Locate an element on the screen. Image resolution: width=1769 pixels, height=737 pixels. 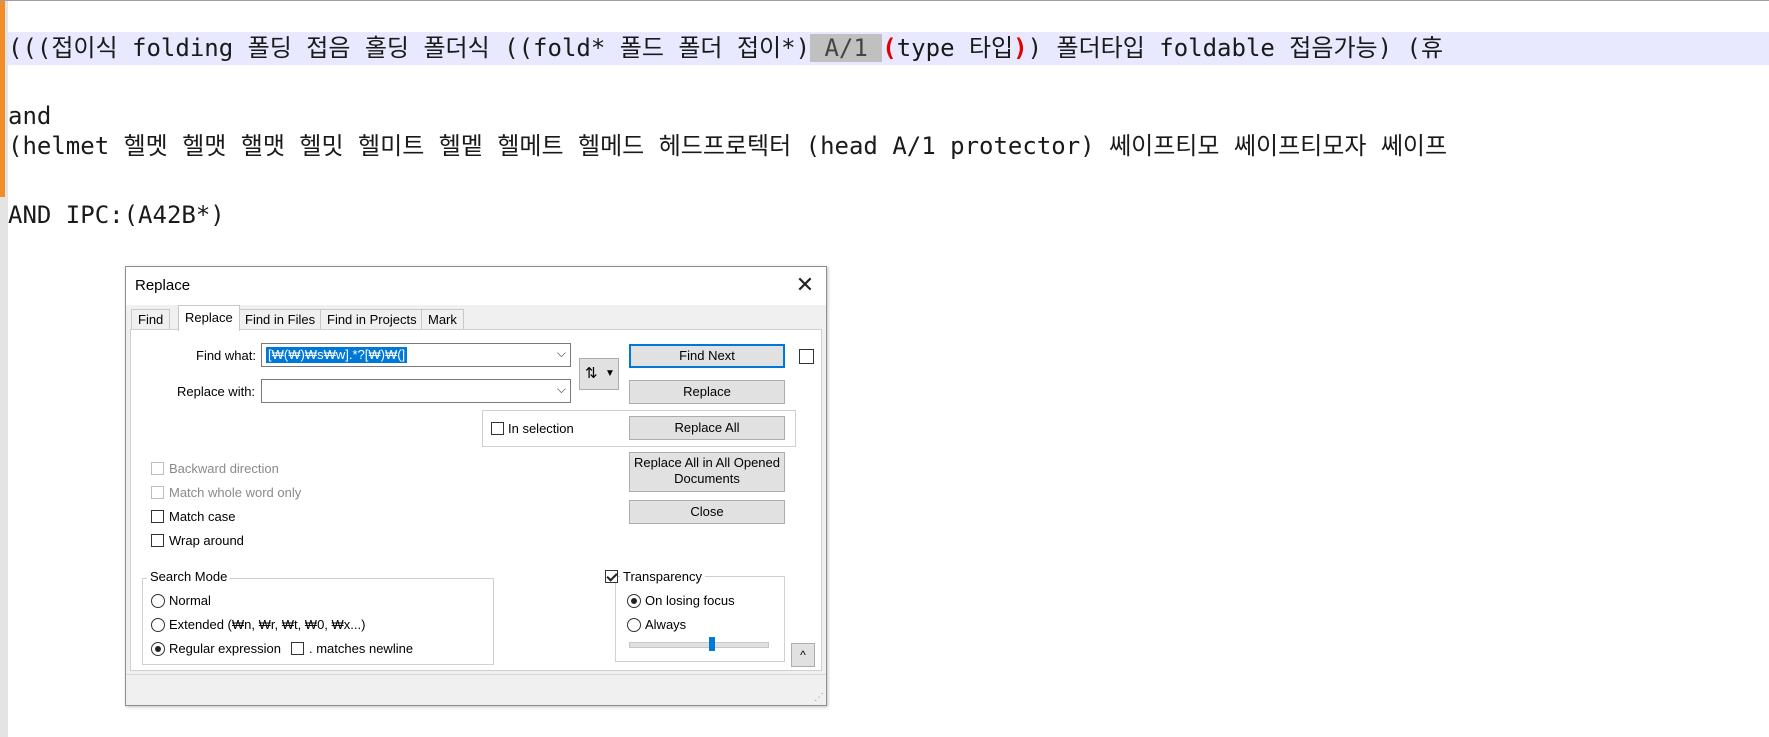
find-next-button: Find Next is located at coordinates (707, 356).